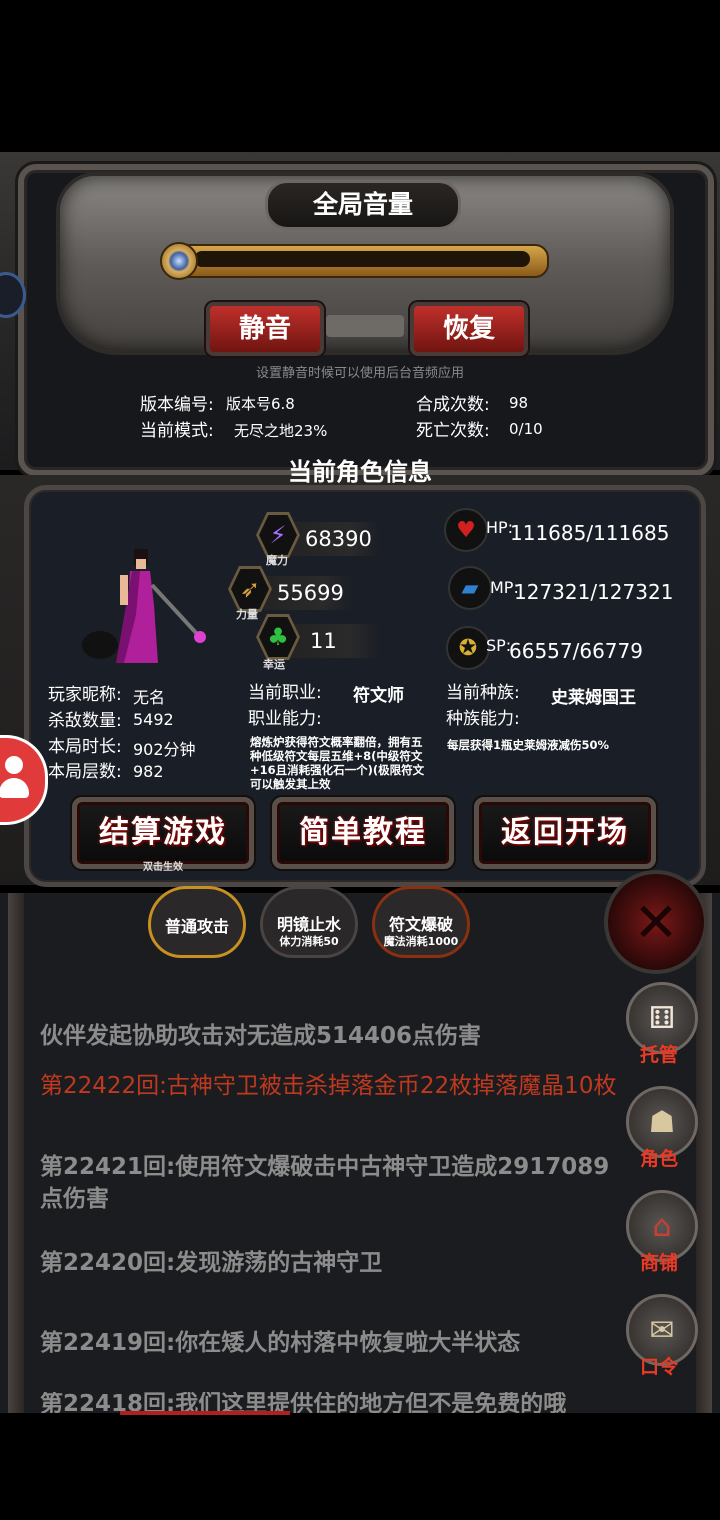  I want to click on log-entry: 第22421回:使用符文爆破击中古神守卫造成2917089点伤害, so click(330, 1183).